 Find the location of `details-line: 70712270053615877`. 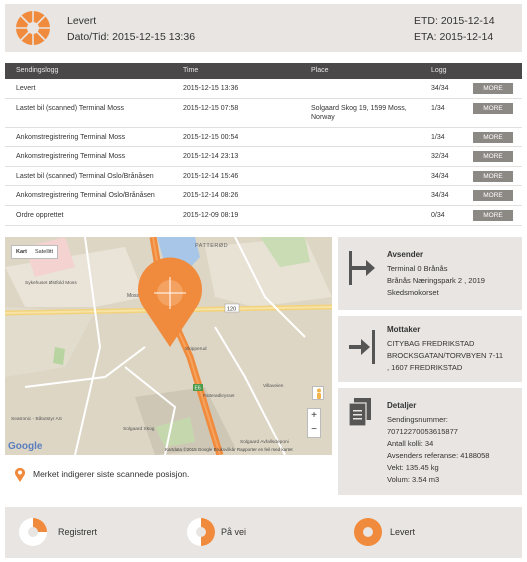

details-line: 70712270053615877 is located at coordinates (422, 431).